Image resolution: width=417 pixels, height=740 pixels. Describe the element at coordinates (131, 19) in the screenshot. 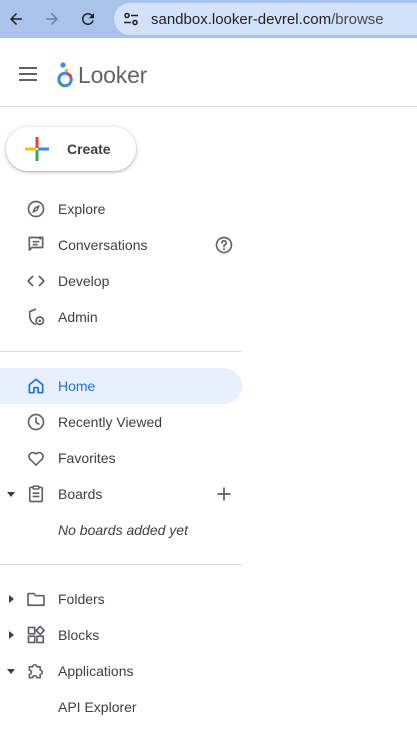

I see `site-info-icon` at that location.